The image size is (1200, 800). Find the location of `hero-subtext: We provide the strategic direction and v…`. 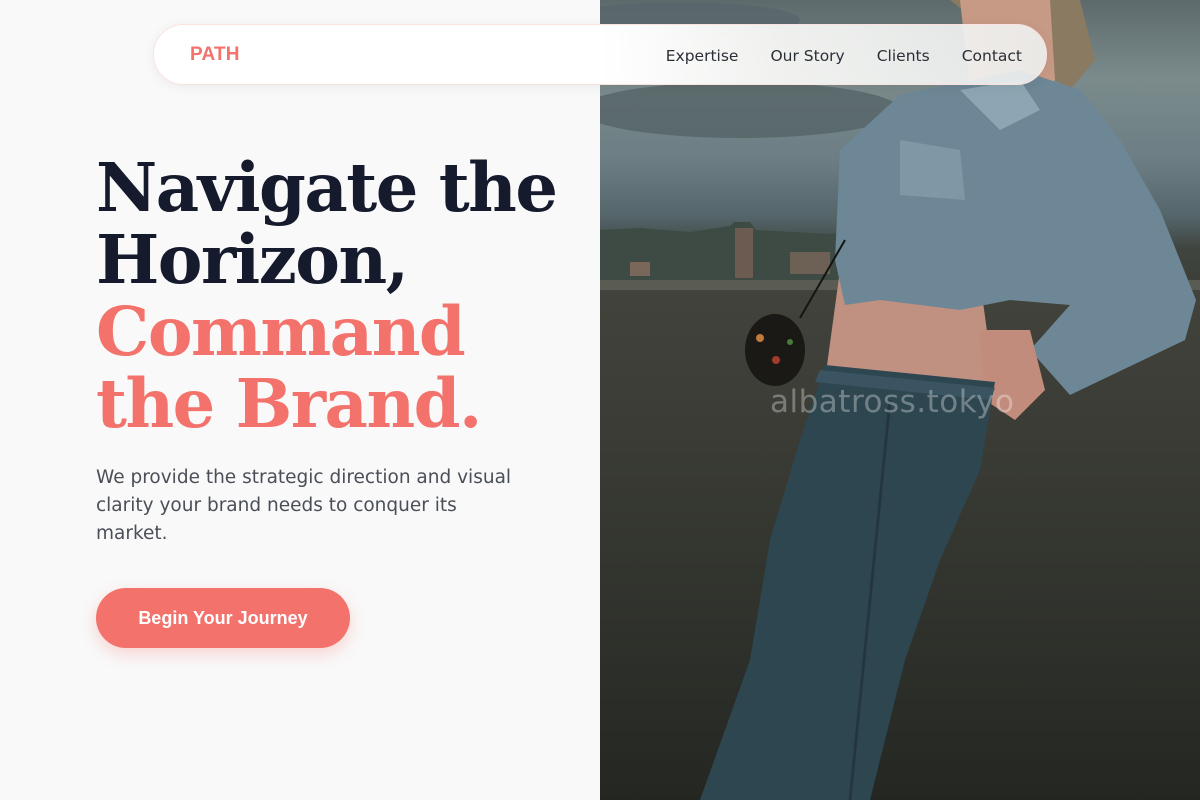

hero-subtext: We provide the strategic direction and v… is located at coordinates (304, 505).